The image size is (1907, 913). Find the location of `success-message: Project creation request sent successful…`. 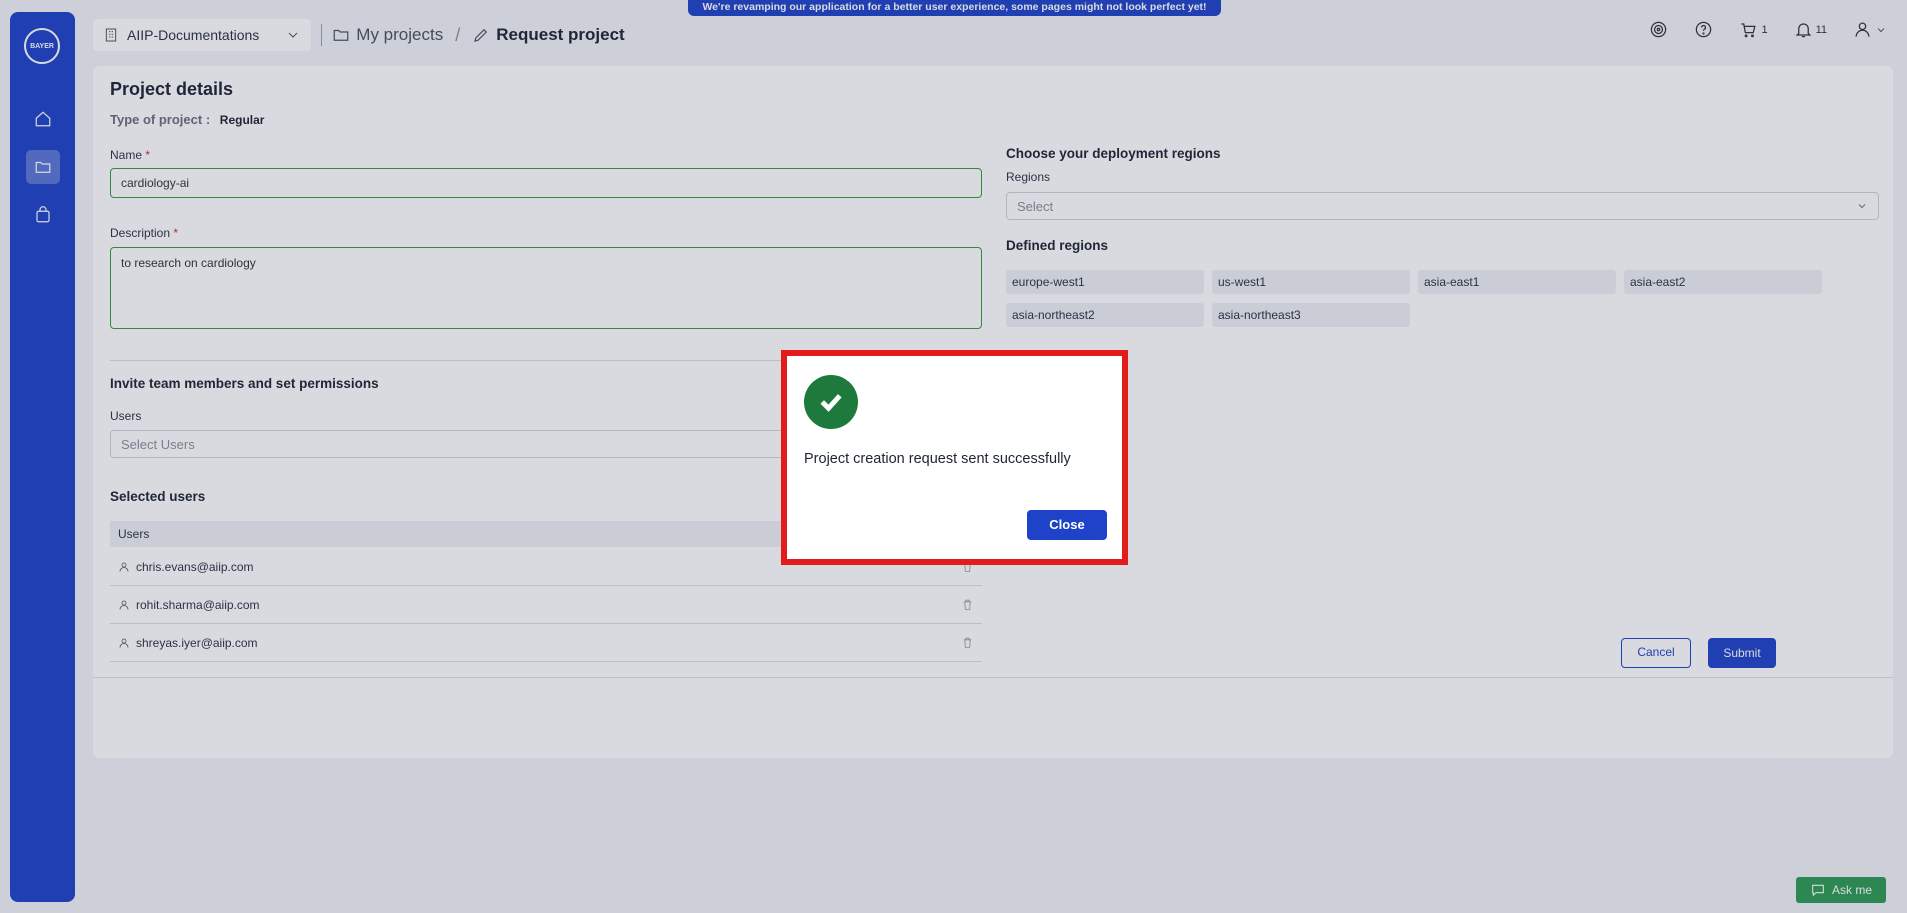

success-message: Project creation request sent successful… is located at coordinates (937, 459).